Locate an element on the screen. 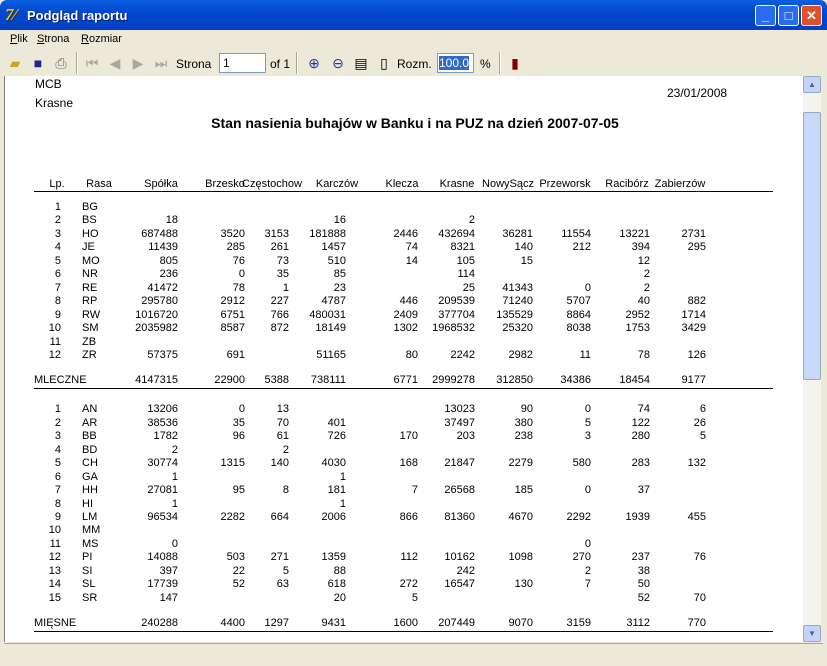 The image size is (827, 666). row-number: 6 is located at coordinates (57, 476).